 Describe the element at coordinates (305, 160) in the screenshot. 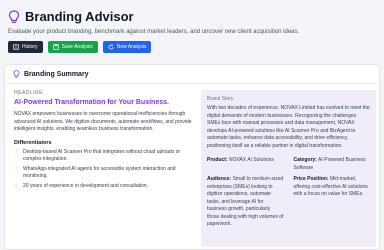

I see `category-label: Category:` at that location.